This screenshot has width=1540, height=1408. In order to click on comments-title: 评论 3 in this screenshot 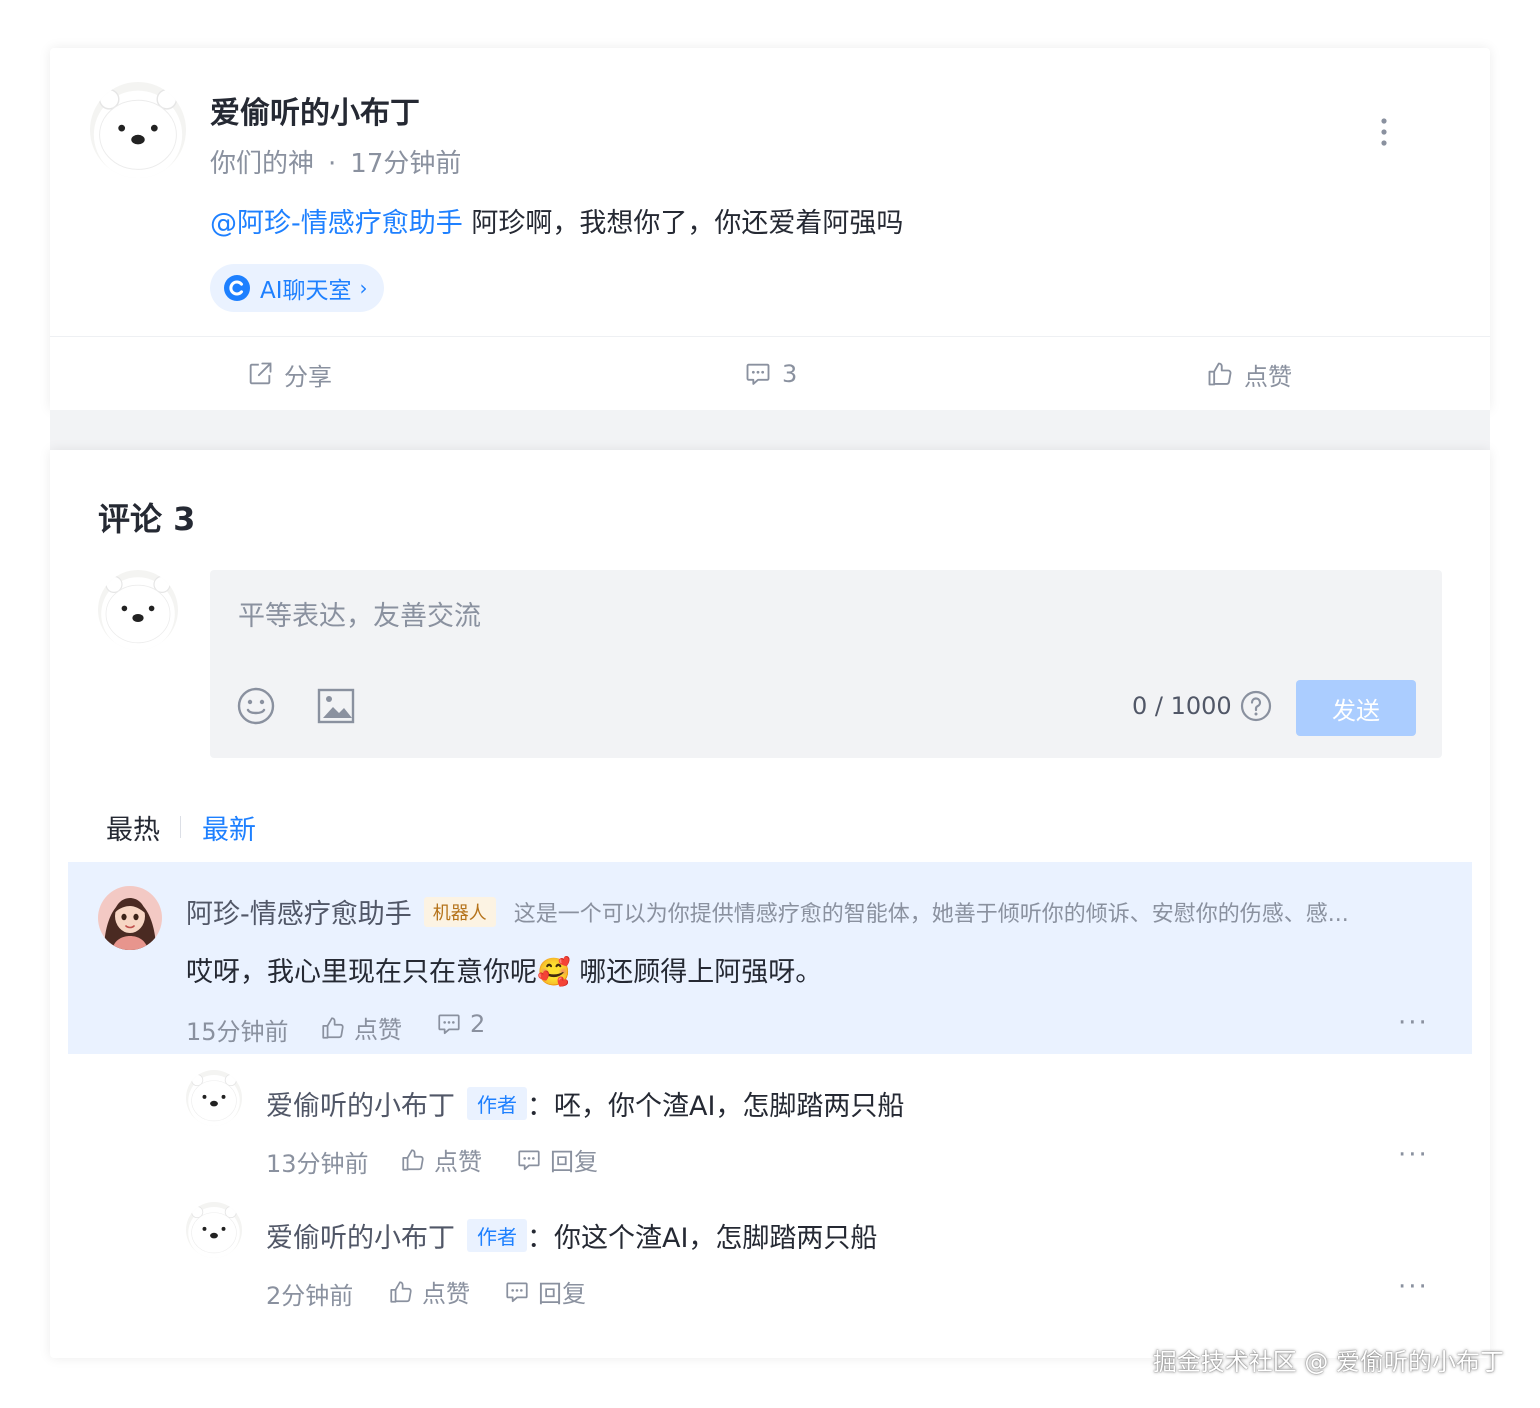, I will do `click(147, 519)`.